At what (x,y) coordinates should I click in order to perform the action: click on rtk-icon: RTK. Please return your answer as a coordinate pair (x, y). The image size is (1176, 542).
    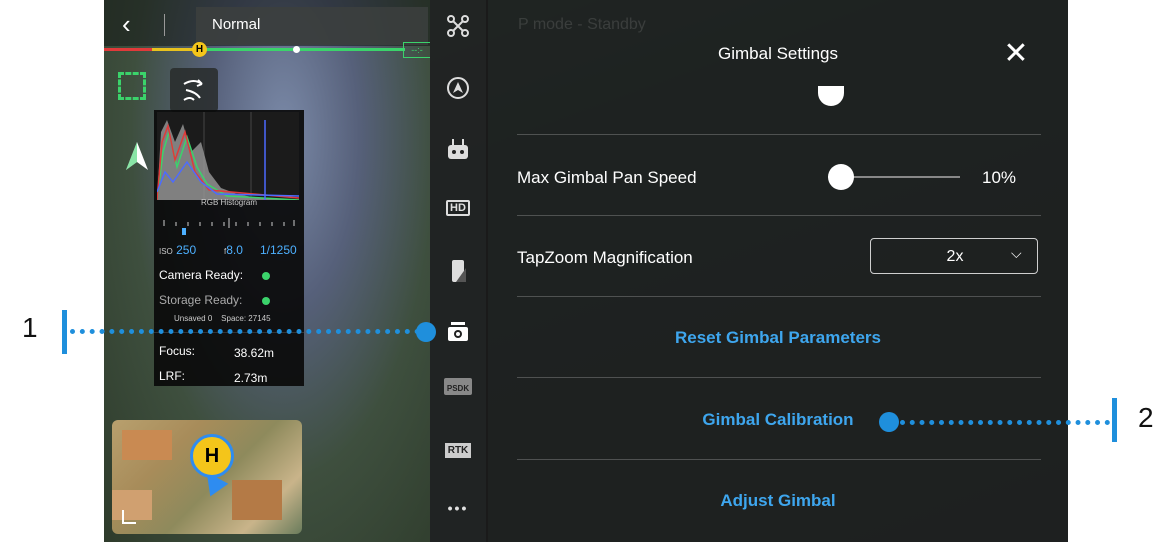
    Looking at the image, I should click on (458, 450).